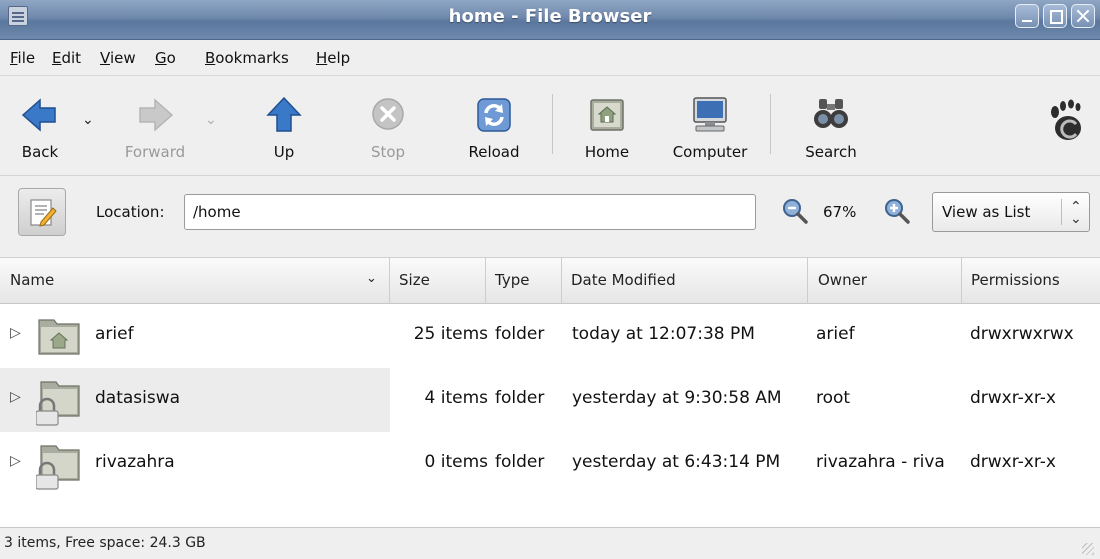 This screenshot has width=1100, height=559. I want to click on menu-bookmarks: Bookmarks, so click(247, 58).